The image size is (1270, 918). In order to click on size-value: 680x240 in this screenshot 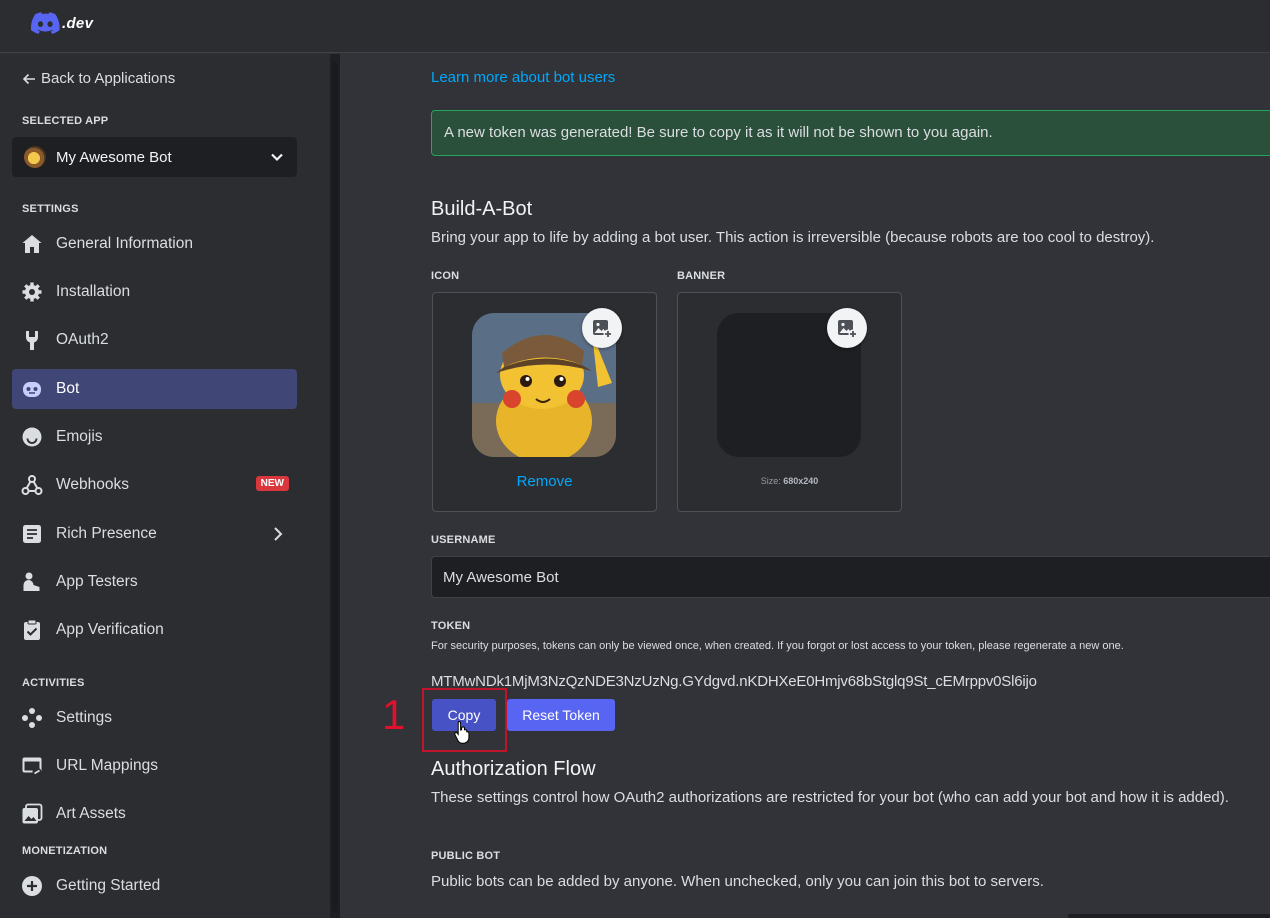, I will do `click(801, 481)`.